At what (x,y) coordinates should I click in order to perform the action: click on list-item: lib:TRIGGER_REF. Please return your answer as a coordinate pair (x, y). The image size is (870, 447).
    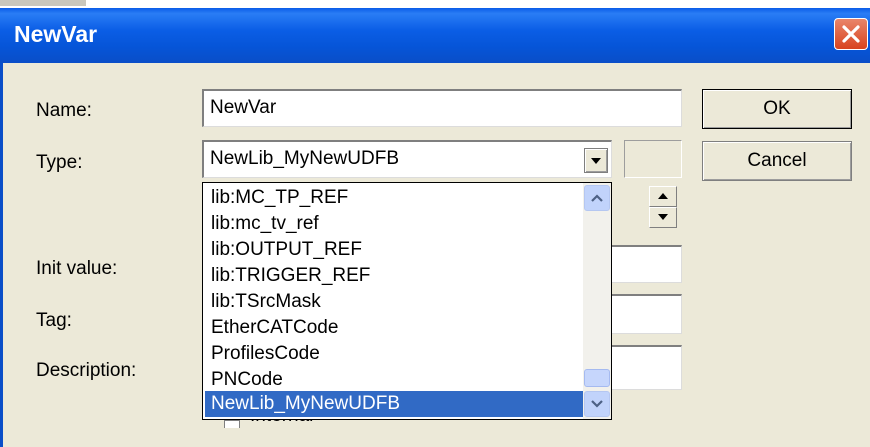
    Looking at the image, I should click on (394, 276).